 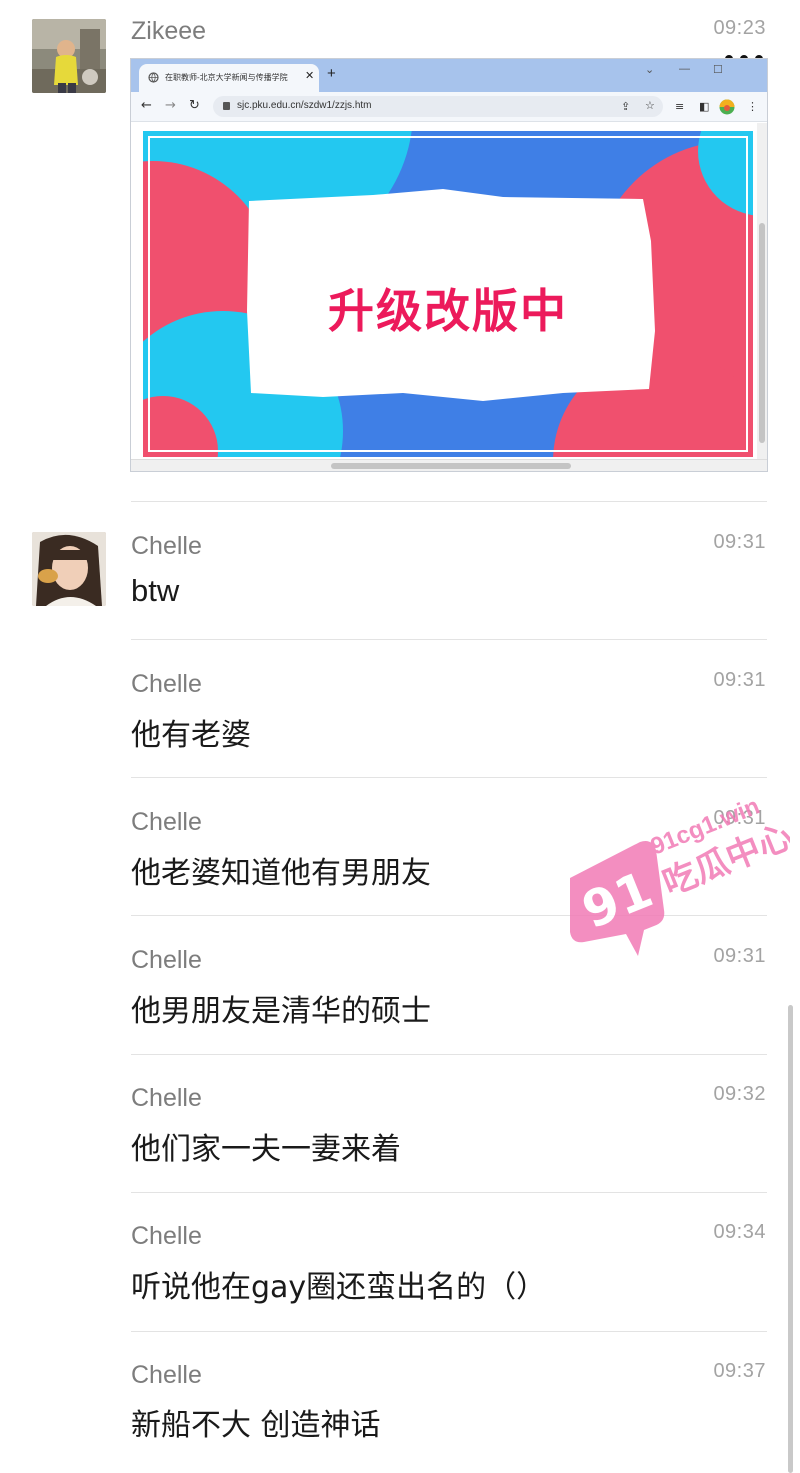 What do you see at coordinates (69, 56) in the screenshot?
I see `avatar-zikeee` at bounding box center [69, 56].